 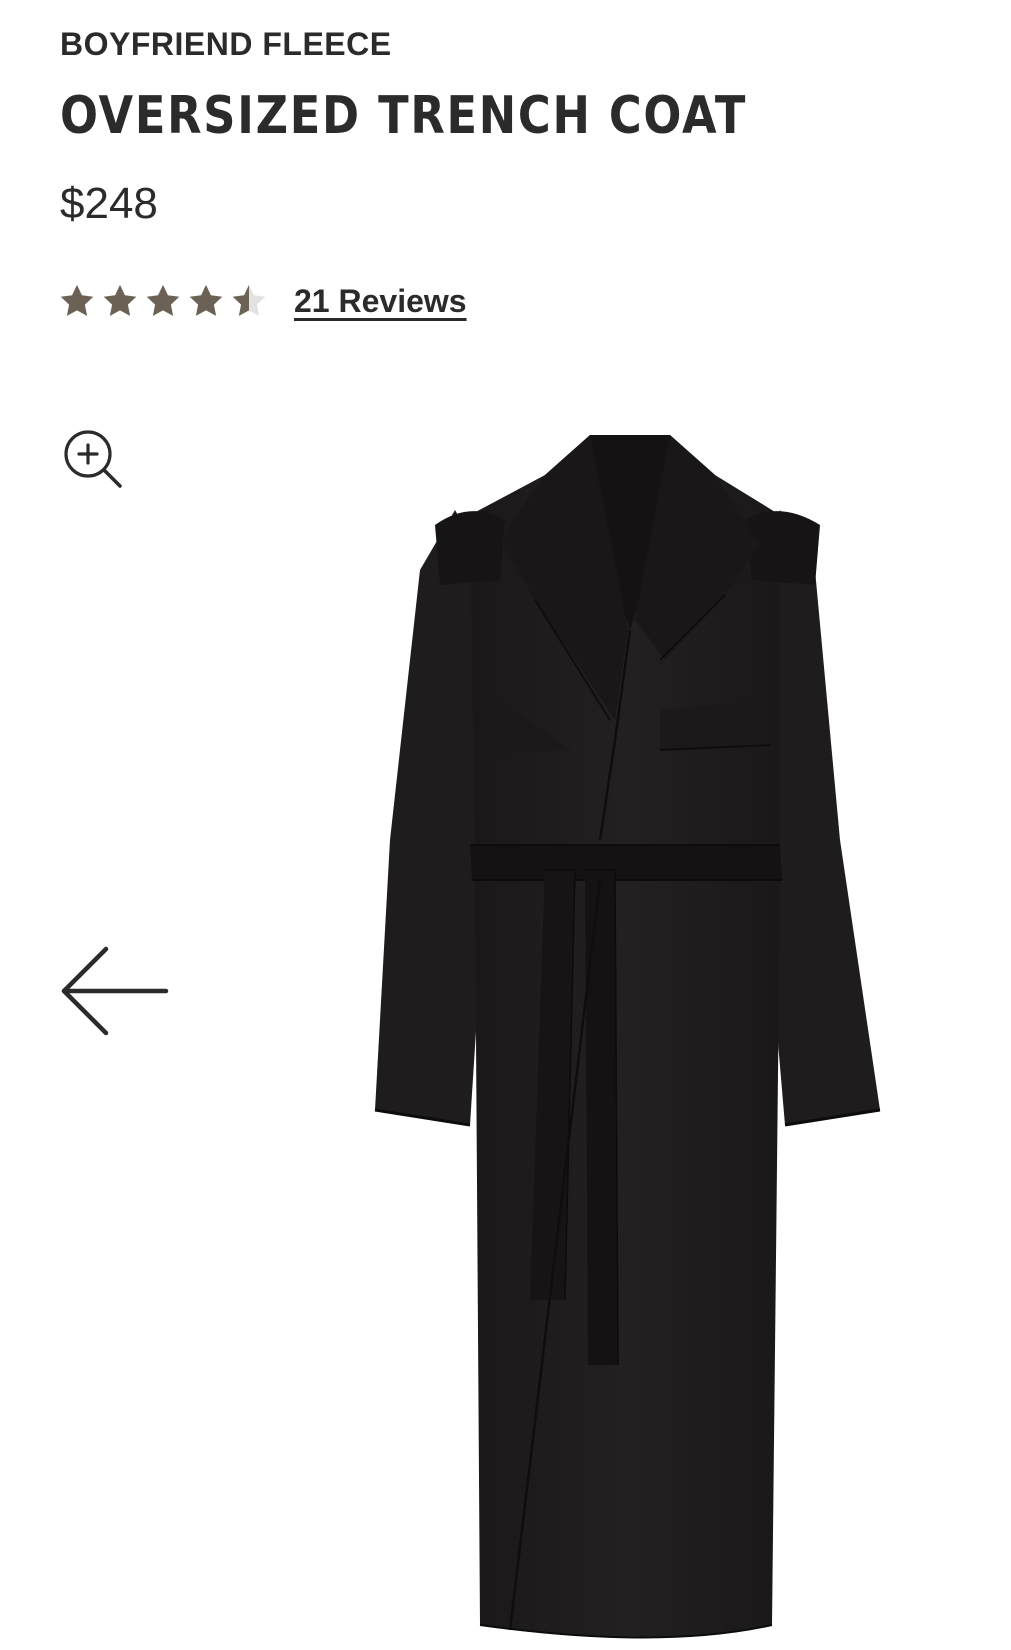 I want to click on arrow-left-icon, so click(x=114, y=991).